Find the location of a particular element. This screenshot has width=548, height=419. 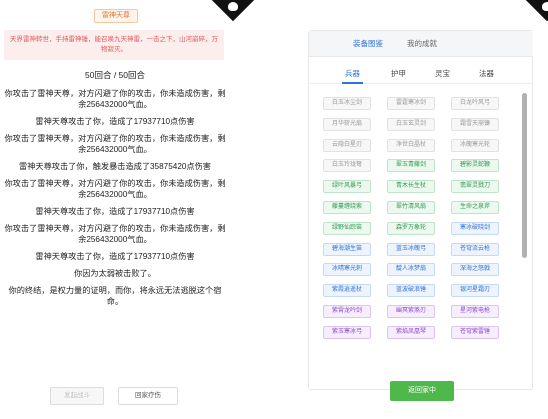

start-battle-button: 发起战斗 is located at coordinates (77, 396).